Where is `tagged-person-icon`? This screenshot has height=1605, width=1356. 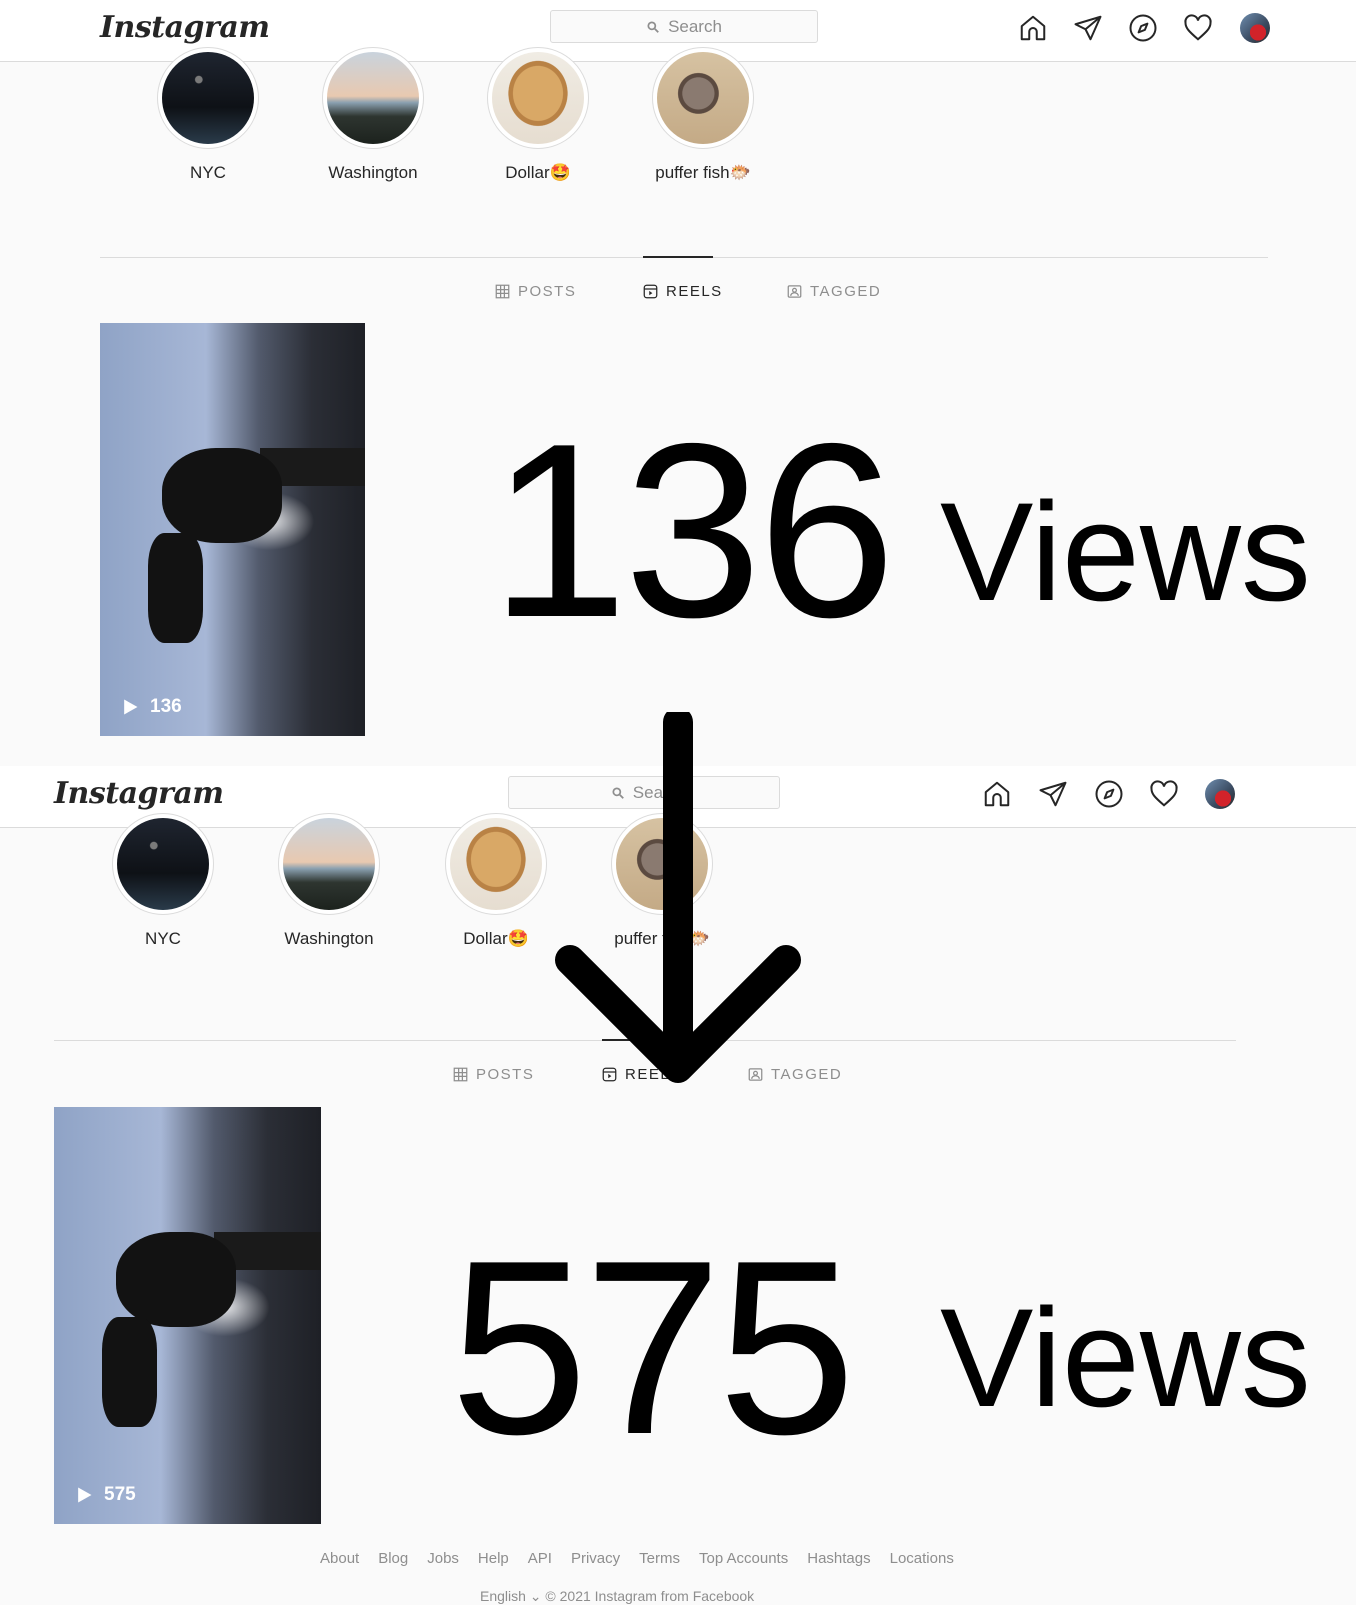 tagged-person-icon is located at coordinates (794, 291).